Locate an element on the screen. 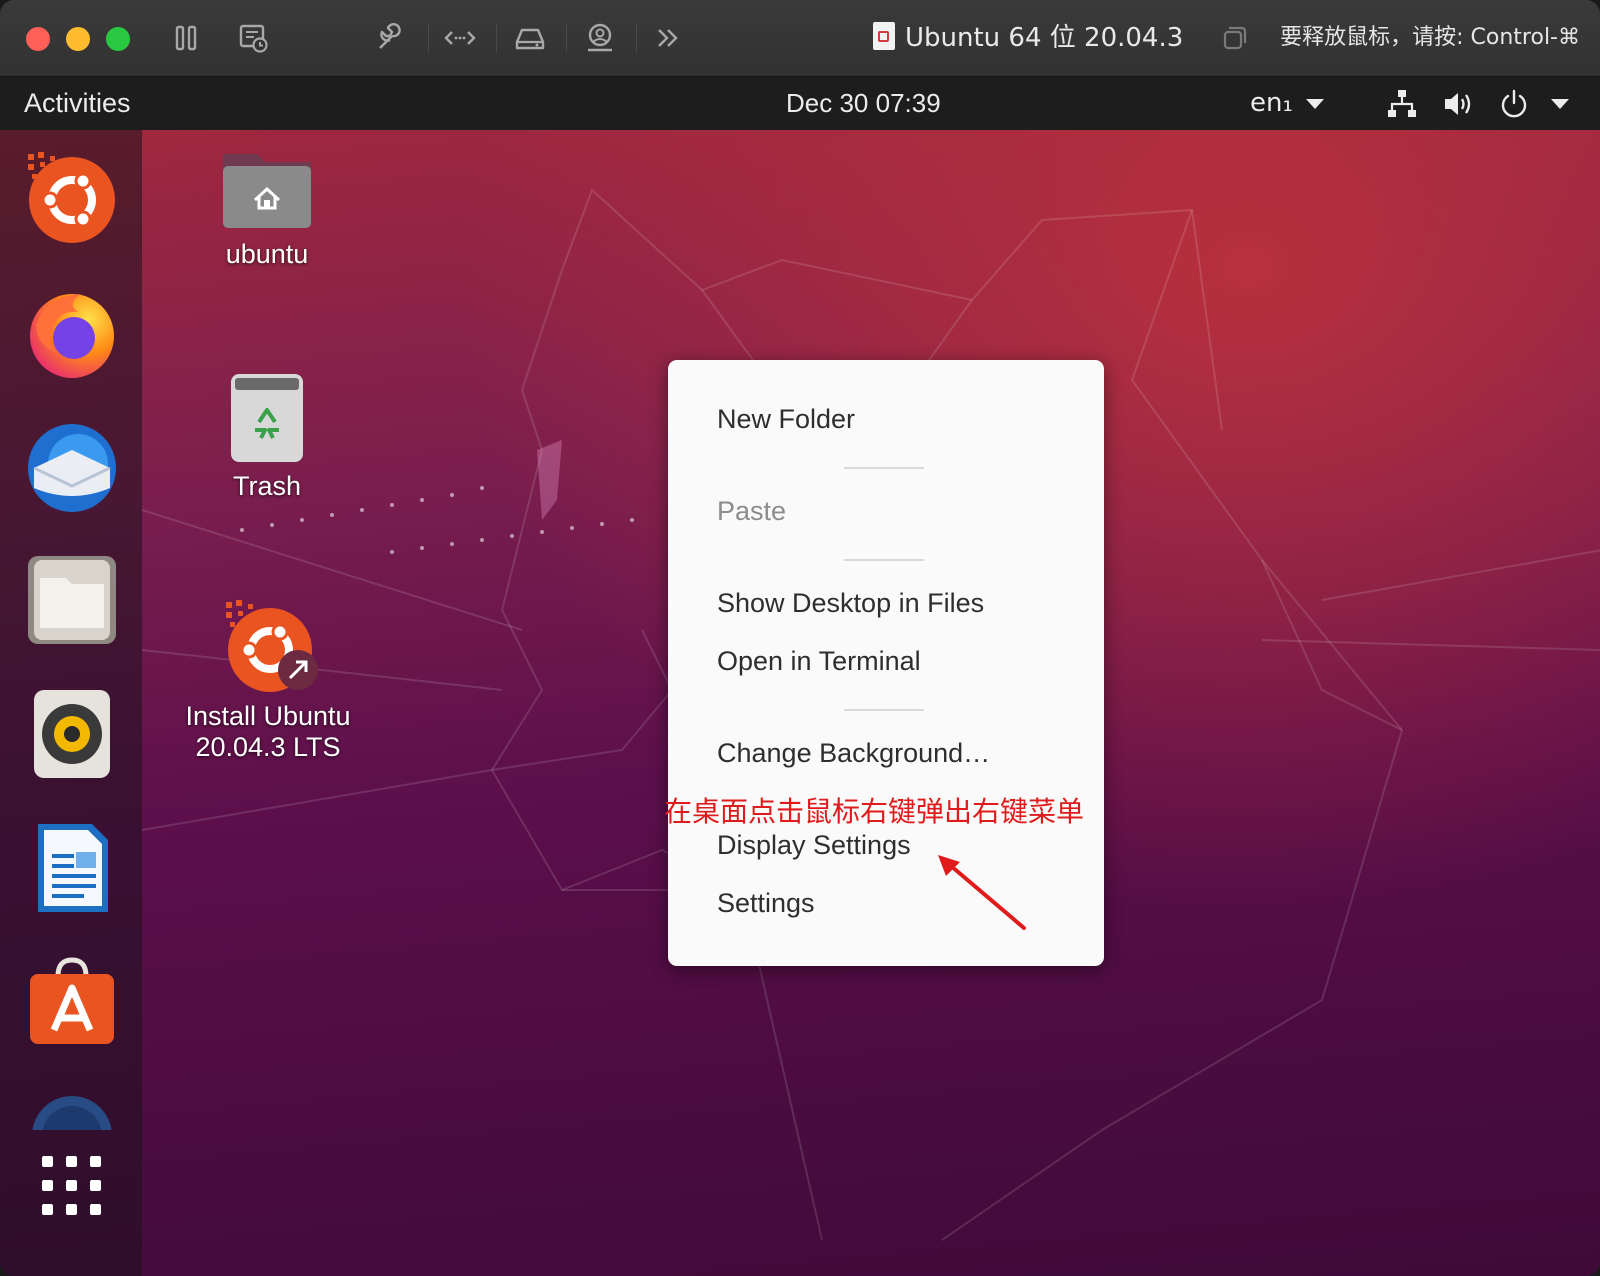 The image size is (1600, 1276). menu-item-open-in-terminal: Open in Terminal is located at coordinates (819, 661).